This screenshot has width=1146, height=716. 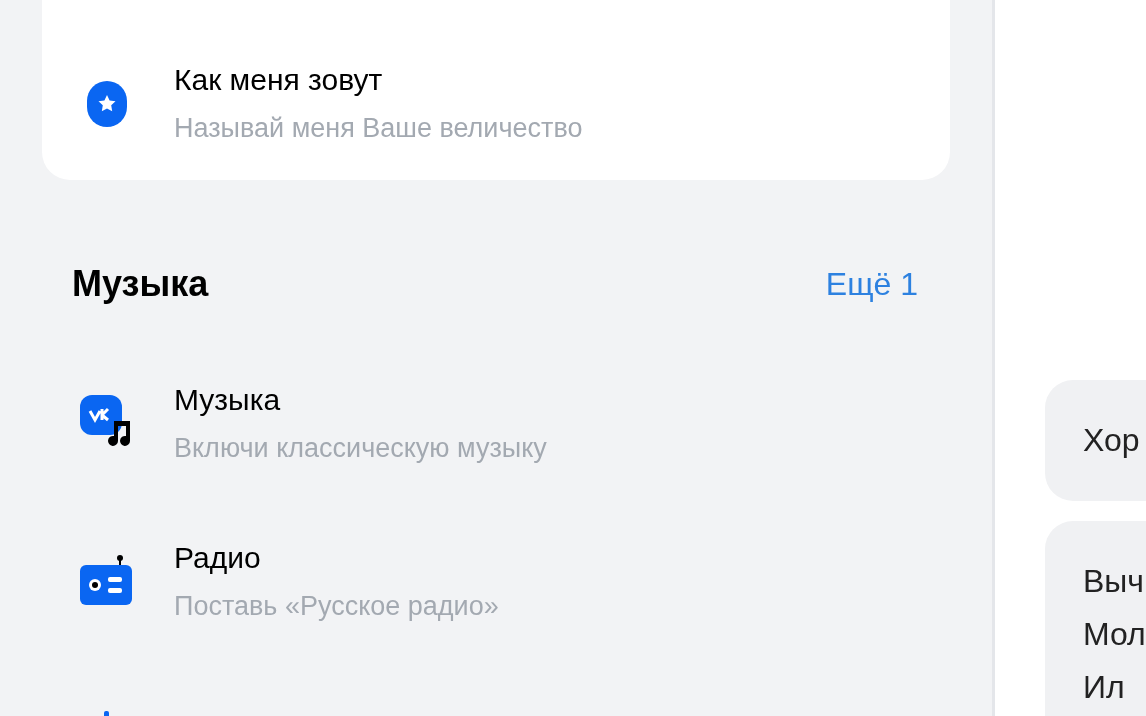 What do you see at coordinates (378, 128) in the screenshot?
I see `item-subtitle: Называй меня Ваше величество` at bounding box center [378, 128].